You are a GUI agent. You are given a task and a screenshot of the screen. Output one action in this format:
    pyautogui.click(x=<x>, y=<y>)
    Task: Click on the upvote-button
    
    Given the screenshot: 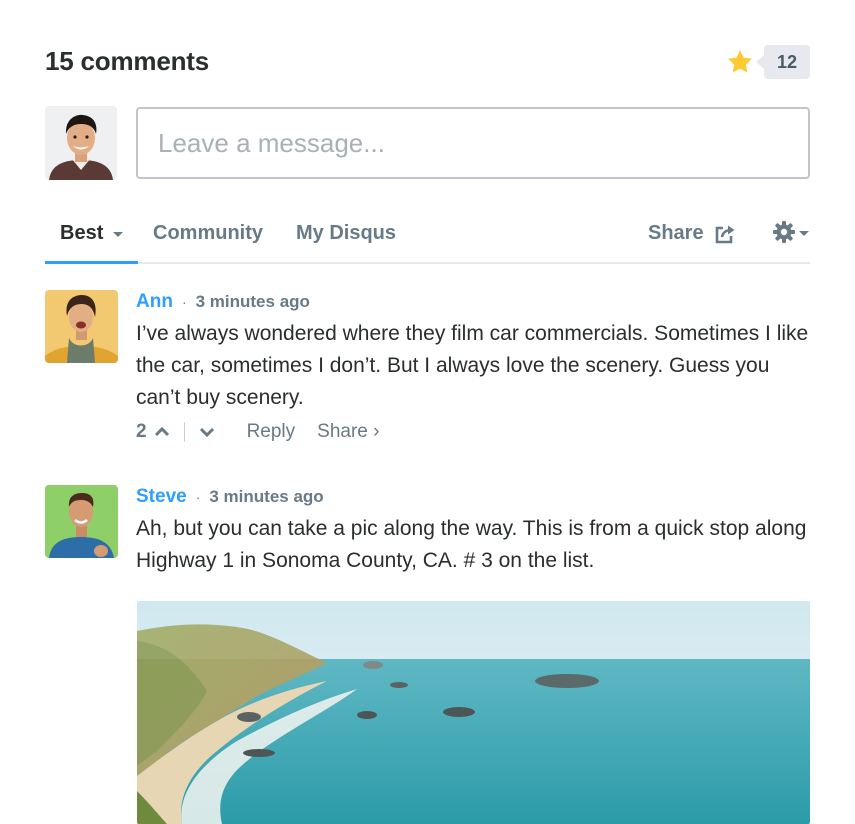 What is the action you would take?
    pyautogui.click(x=162, y=432)
    